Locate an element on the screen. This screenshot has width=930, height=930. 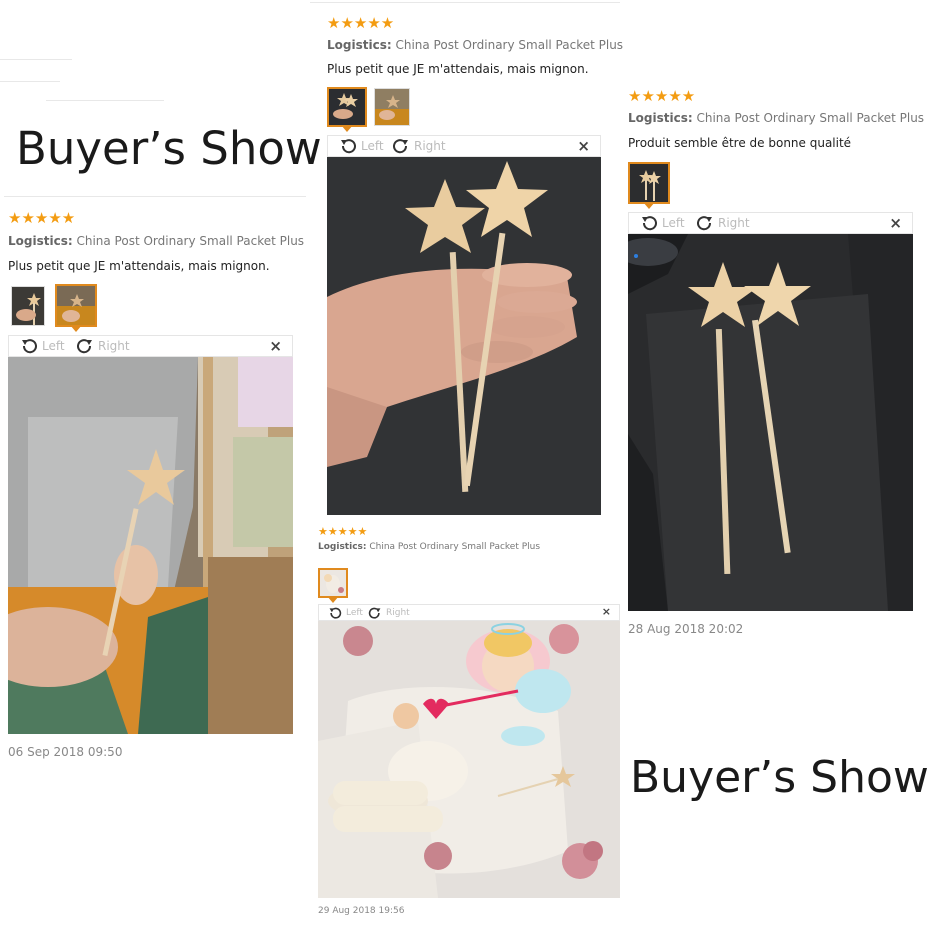
review-comment: Produit semble être de bonne qualité is located at coordinates (740, 143).